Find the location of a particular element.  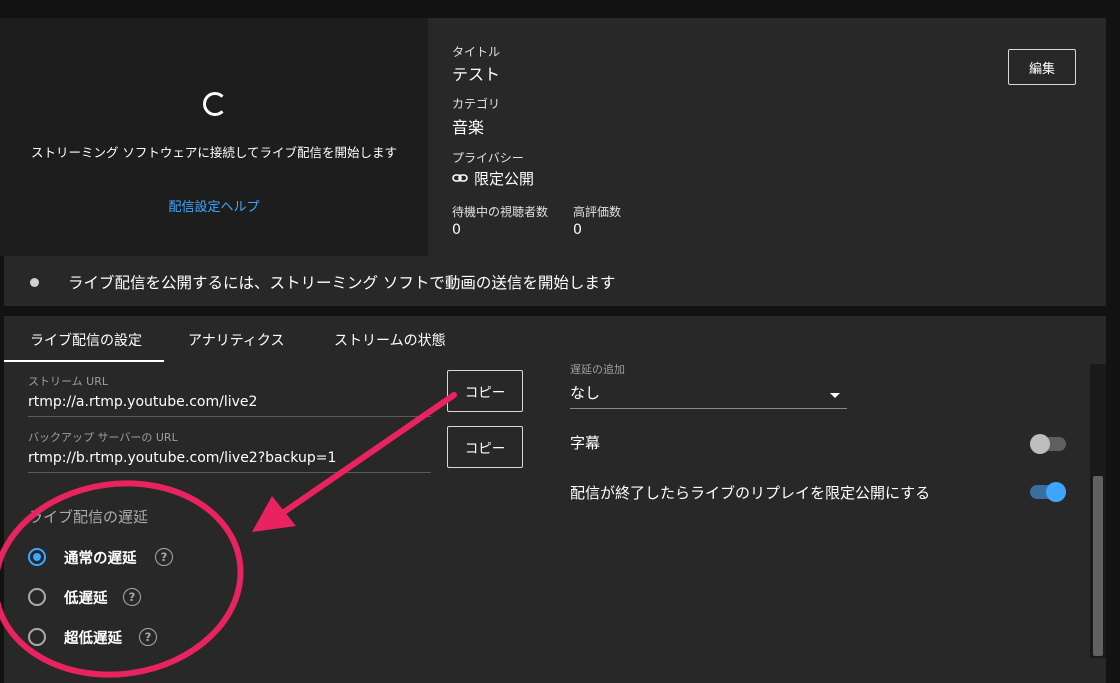

low-latency-label: 低遅延 is located at coordinates (86, 597).